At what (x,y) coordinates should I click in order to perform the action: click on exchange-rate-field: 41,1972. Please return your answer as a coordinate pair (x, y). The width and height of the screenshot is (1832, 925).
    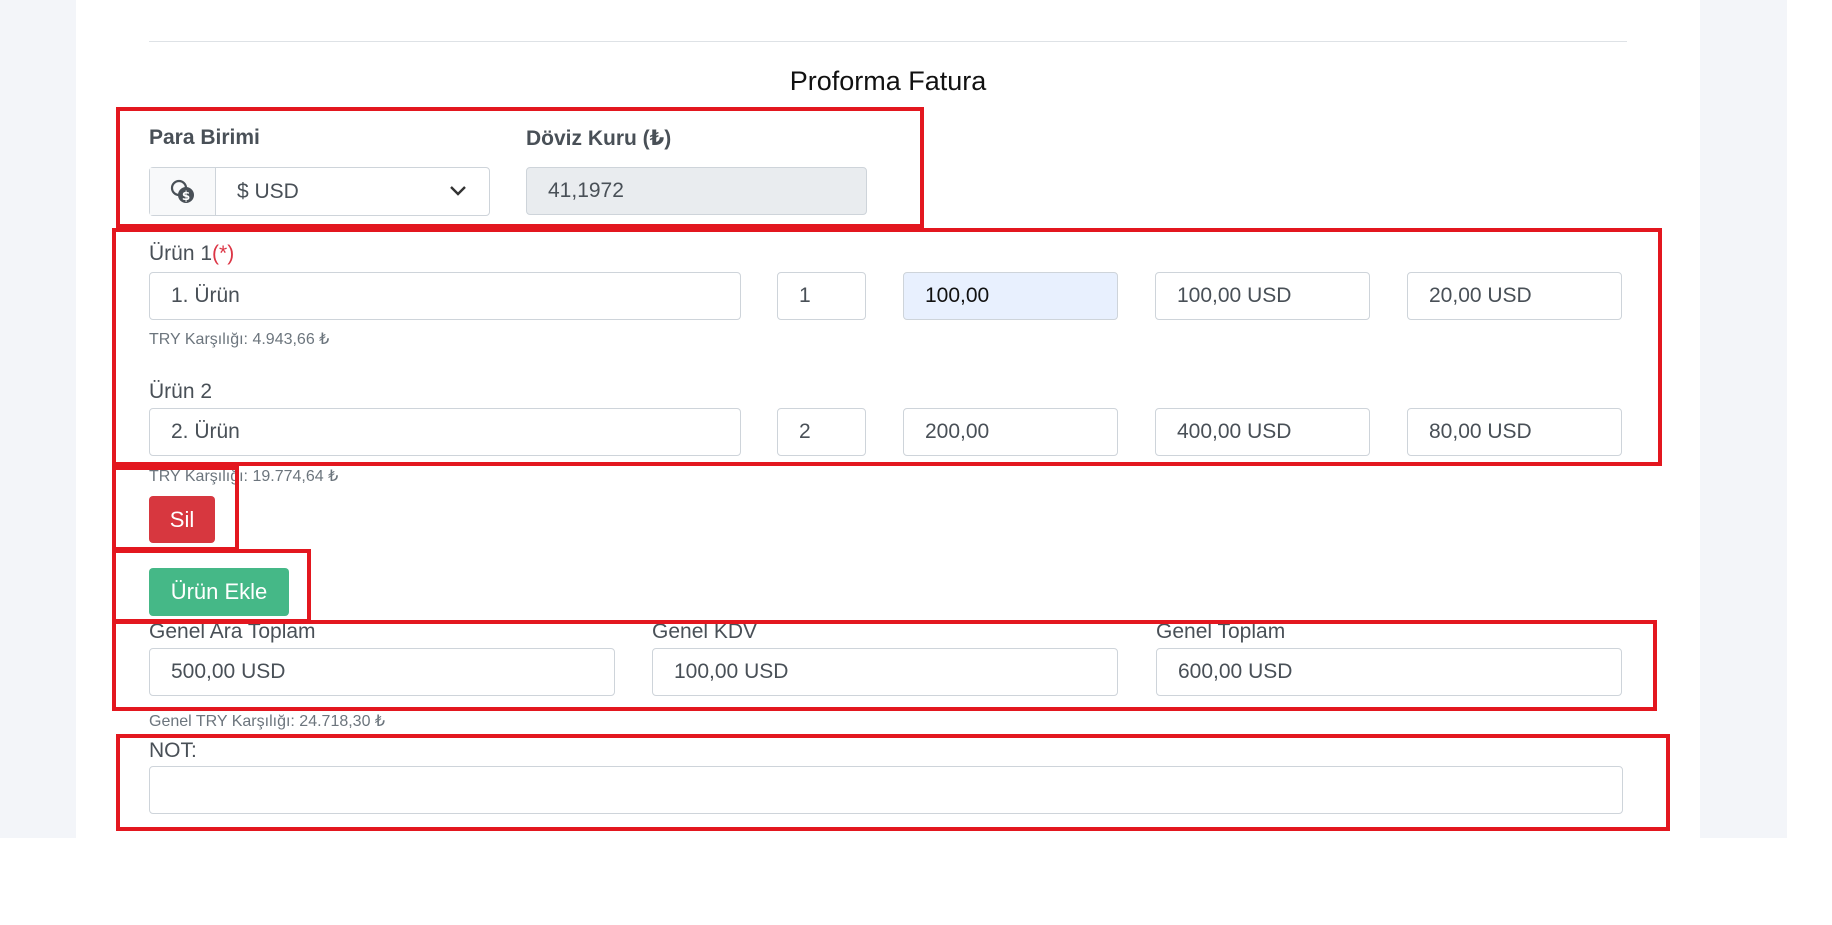
    Looking at the image, I should click on (696, 191).